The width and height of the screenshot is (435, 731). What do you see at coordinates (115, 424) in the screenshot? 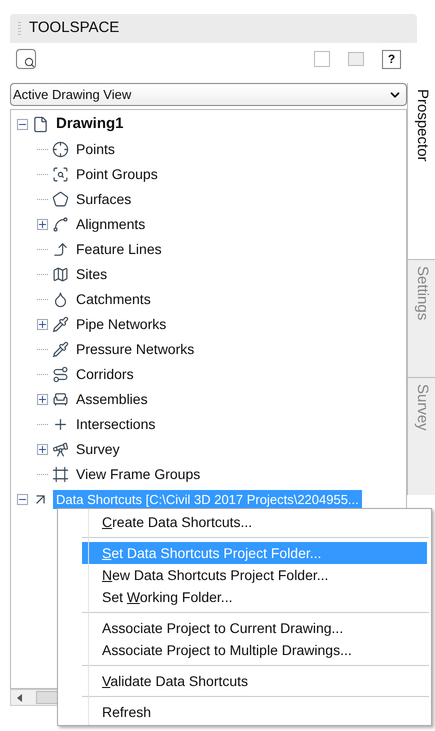
I see `tree-node-label: Intersections` at bounding box center [115, 424].